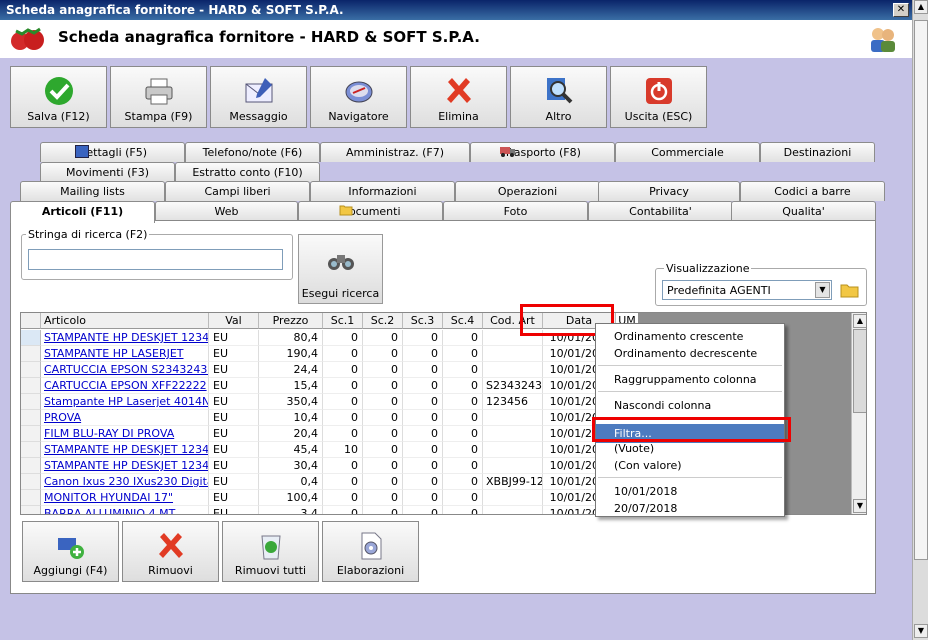  I want to click on tab-label: Mailing lists, so click(92, 191).